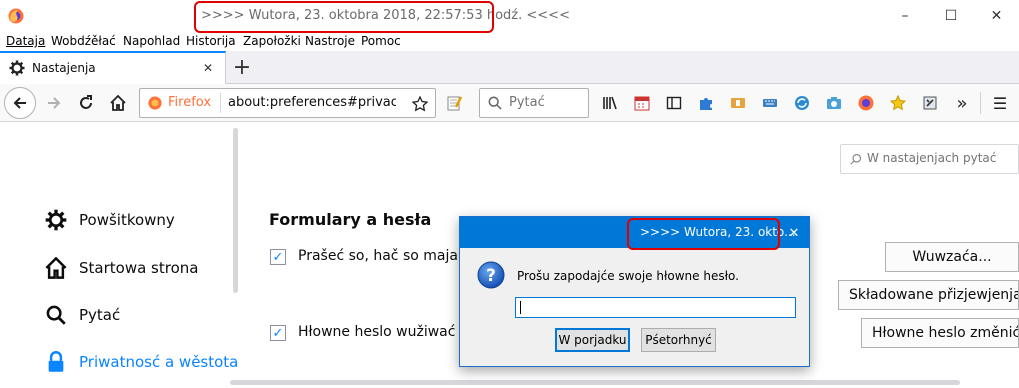 The image size is (1019, 388). I want to click on sync-extension-icon, so click(802, 103).